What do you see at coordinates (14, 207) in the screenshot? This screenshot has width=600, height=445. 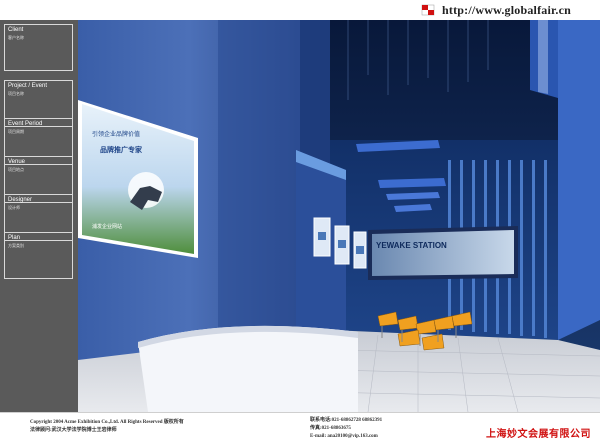 I see `sidebar-item-sublabel: 设计师` at bounding box center [14, 207].